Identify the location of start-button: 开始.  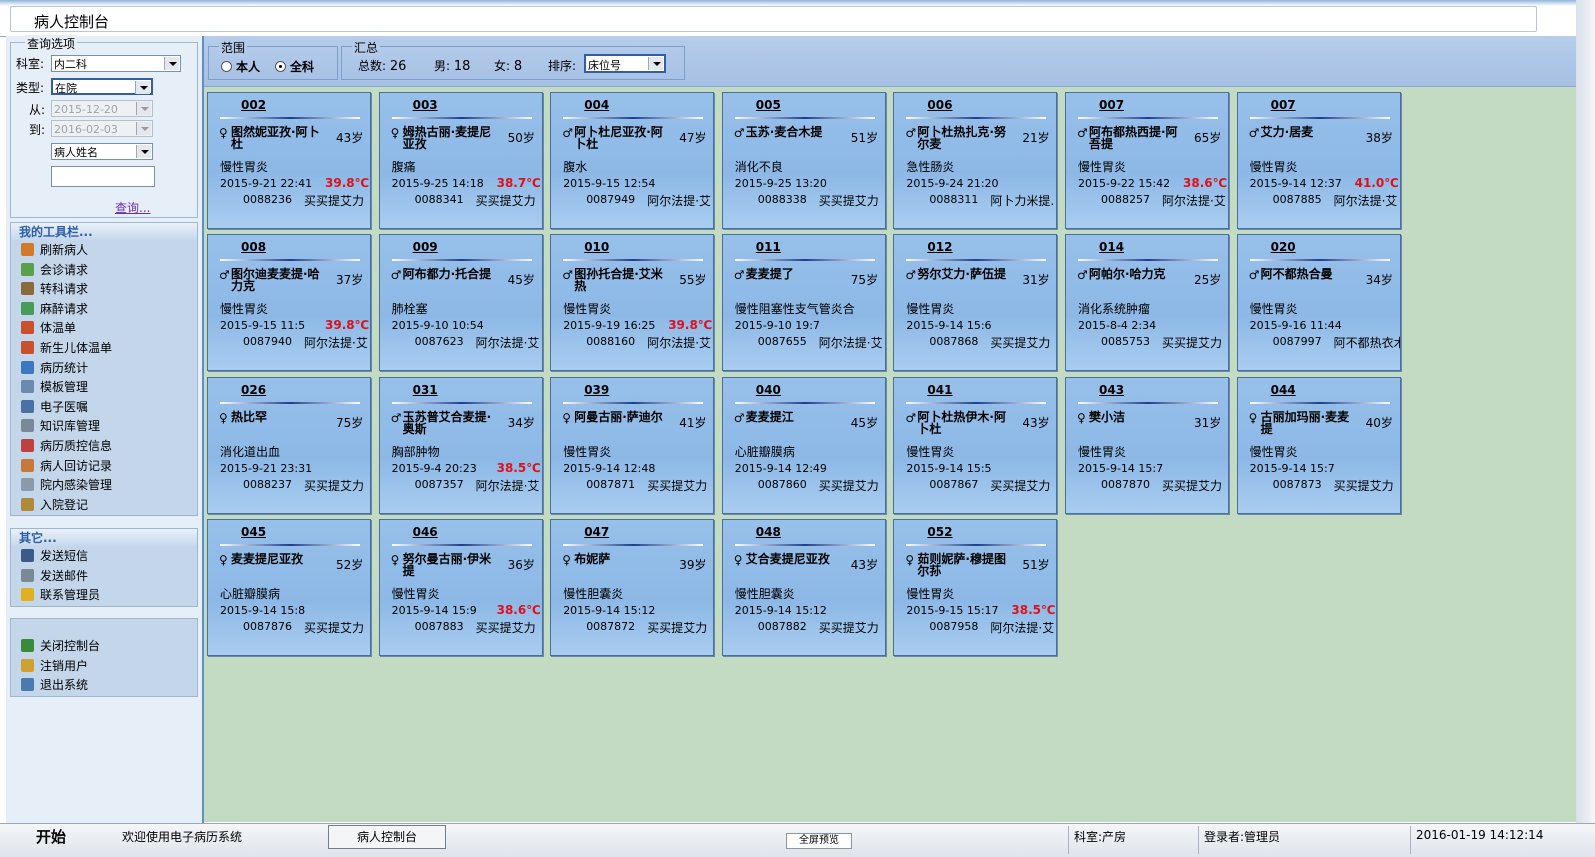
(51, 836).